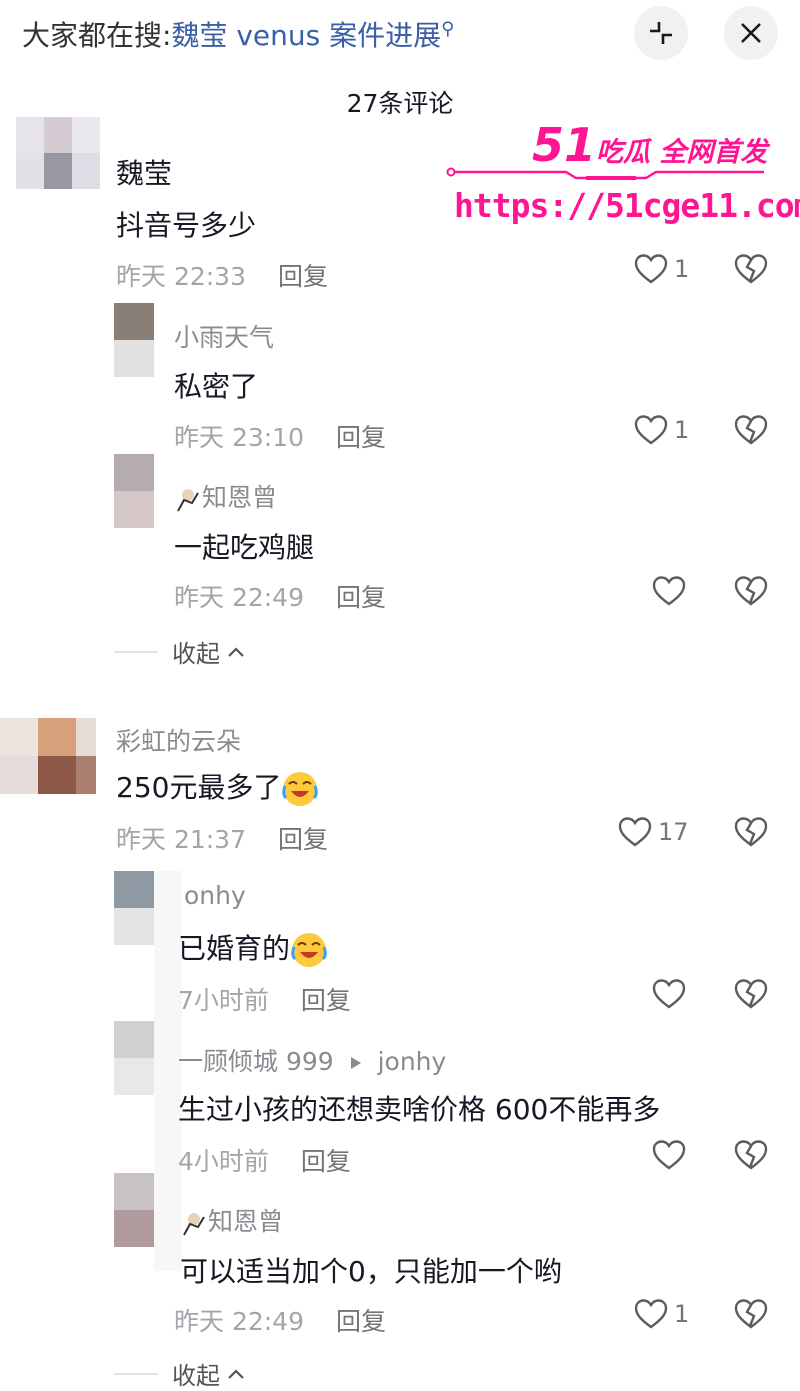  I want to click on search-suggestion-prefix: 大家都在搜:, so click(97, 35).